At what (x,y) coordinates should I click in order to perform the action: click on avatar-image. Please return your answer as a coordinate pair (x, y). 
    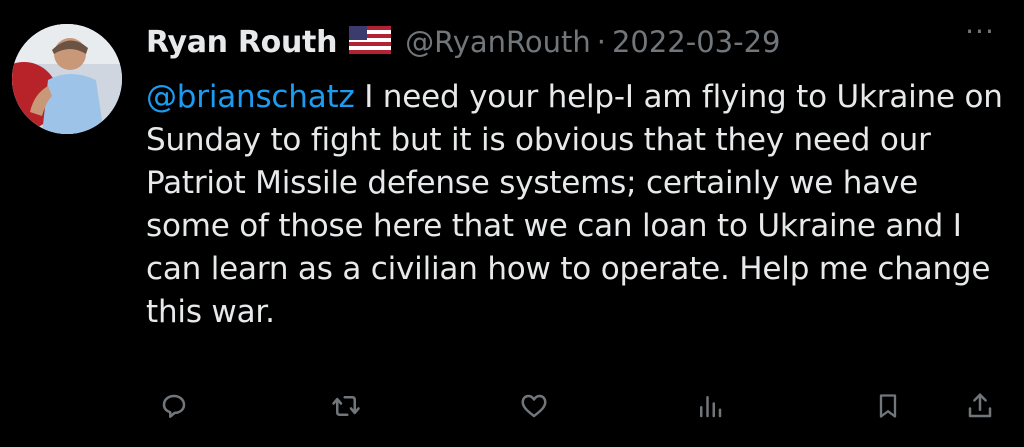
    Looking at the image, I should click on (67, 79).